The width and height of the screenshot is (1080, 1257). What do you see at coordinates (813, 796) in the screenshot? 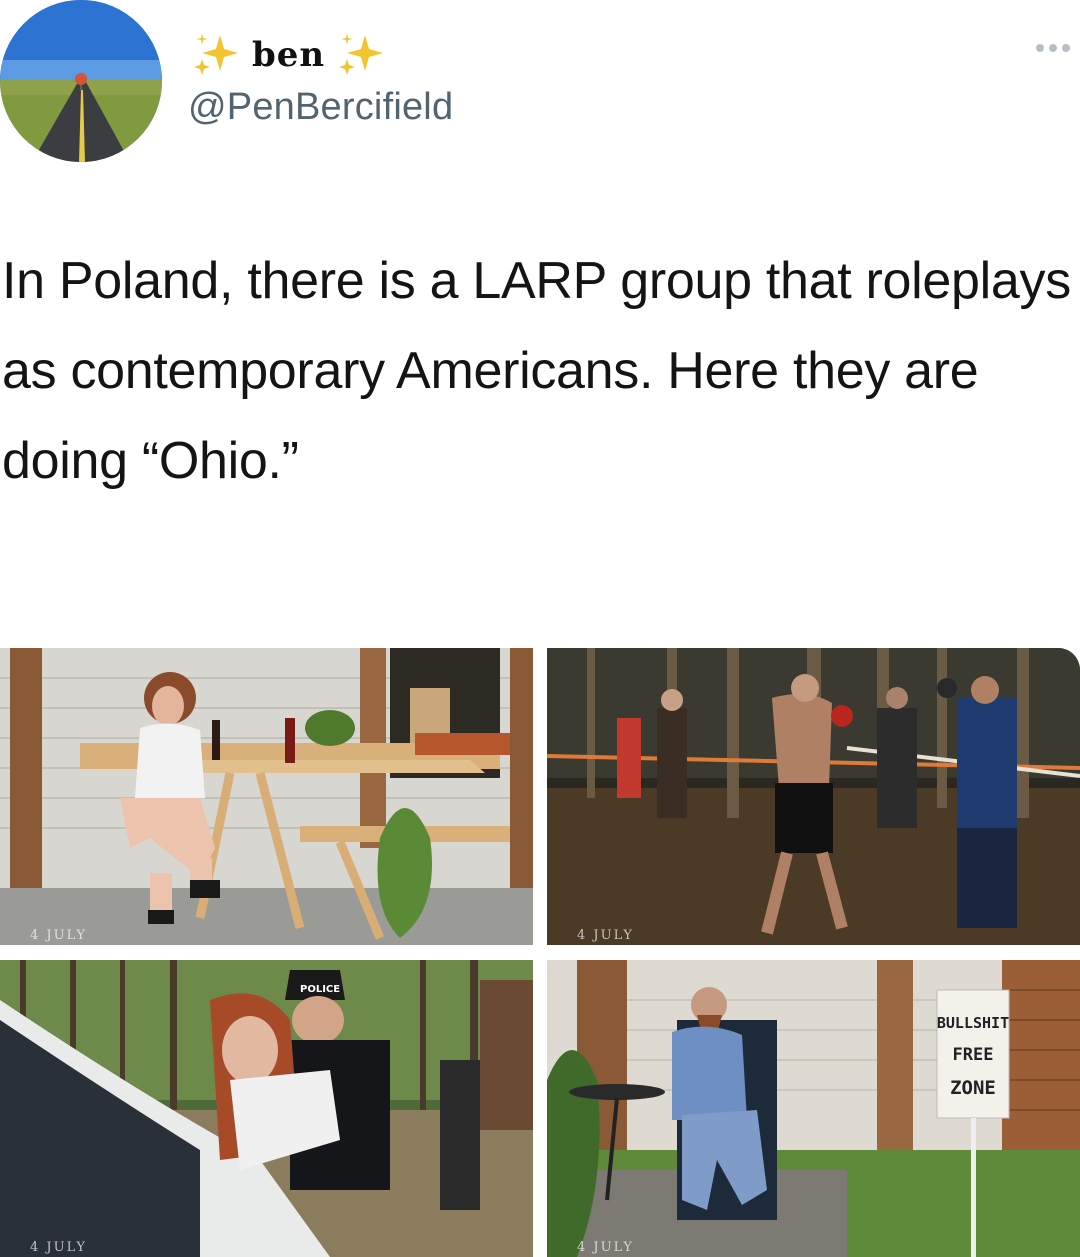
I see `photo-forest-boxing: 4 JULY` at bounding box center [813, 796].